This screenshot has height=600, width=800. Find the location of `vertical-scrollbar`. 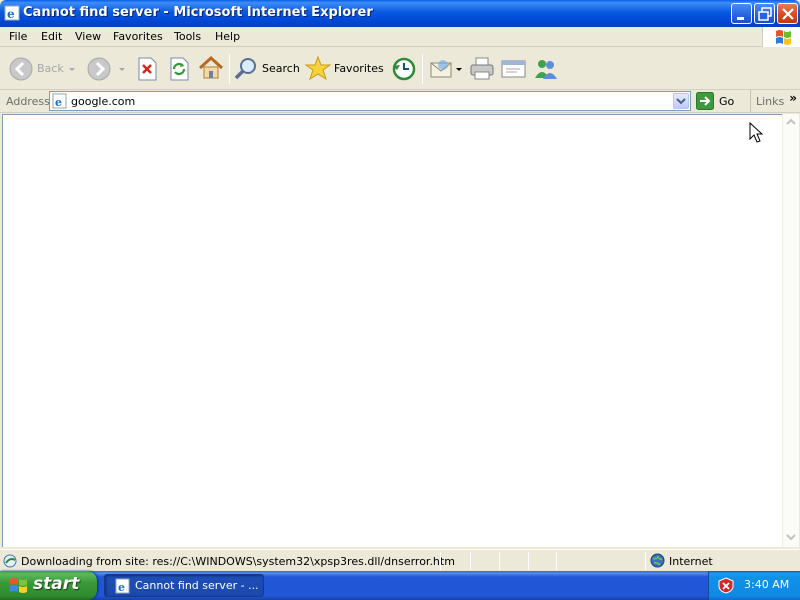

vertical-scrollbar is located at coordinates (790, 330).